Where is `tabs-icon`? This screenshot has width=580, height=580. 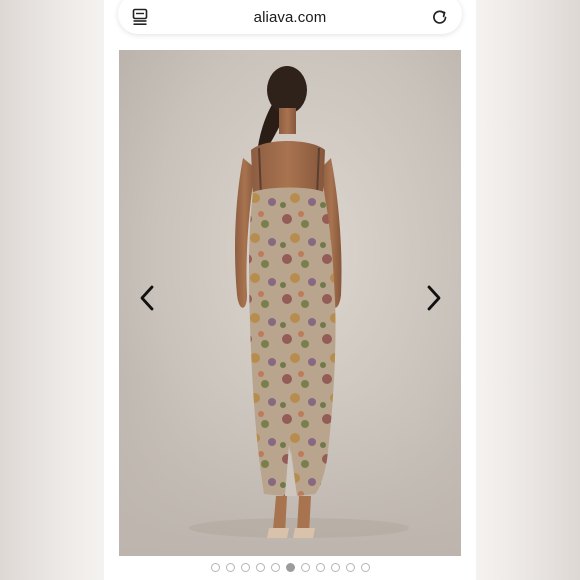
tabs-icon is located at coordinates (140, 17).